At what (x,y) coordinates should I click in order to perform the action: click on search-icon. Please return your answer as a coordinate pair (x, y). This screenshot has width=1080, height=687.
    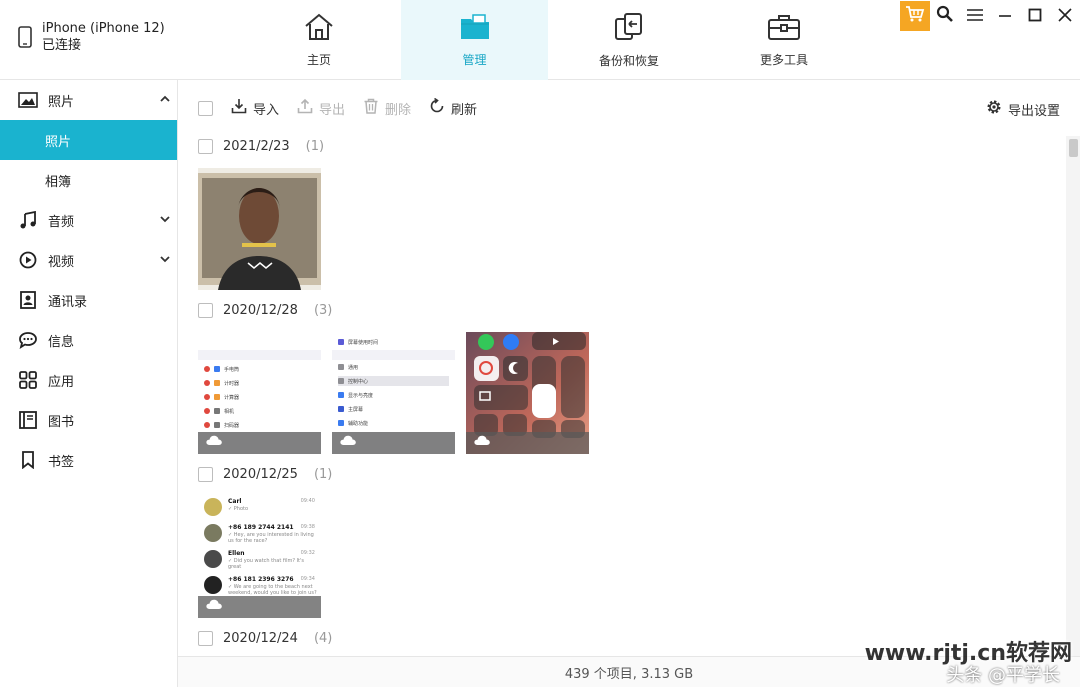
    Looking at the image, I should click on (945, 16).